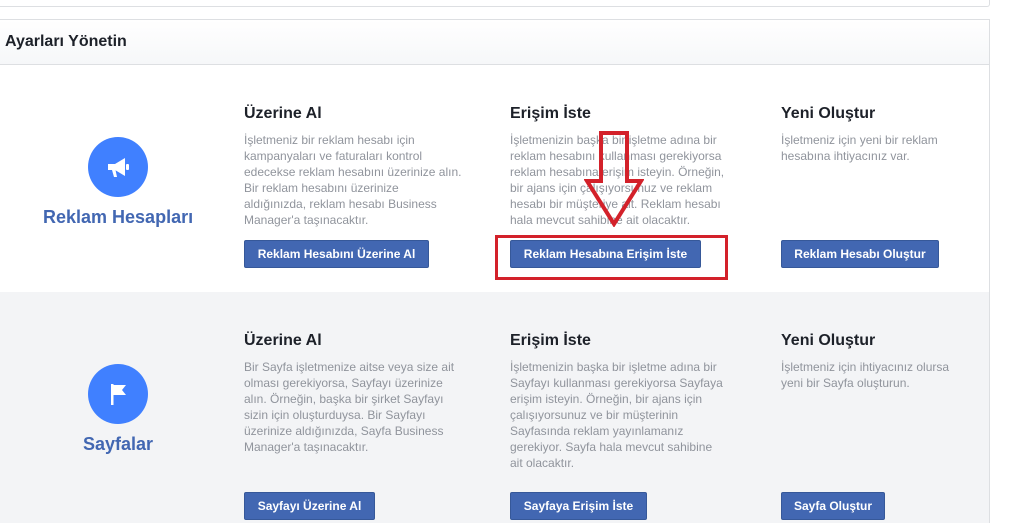 This screenshot has height=523, width=1019. I want to click on panel-header: Ayarları Yönetin, so click(494, 42).